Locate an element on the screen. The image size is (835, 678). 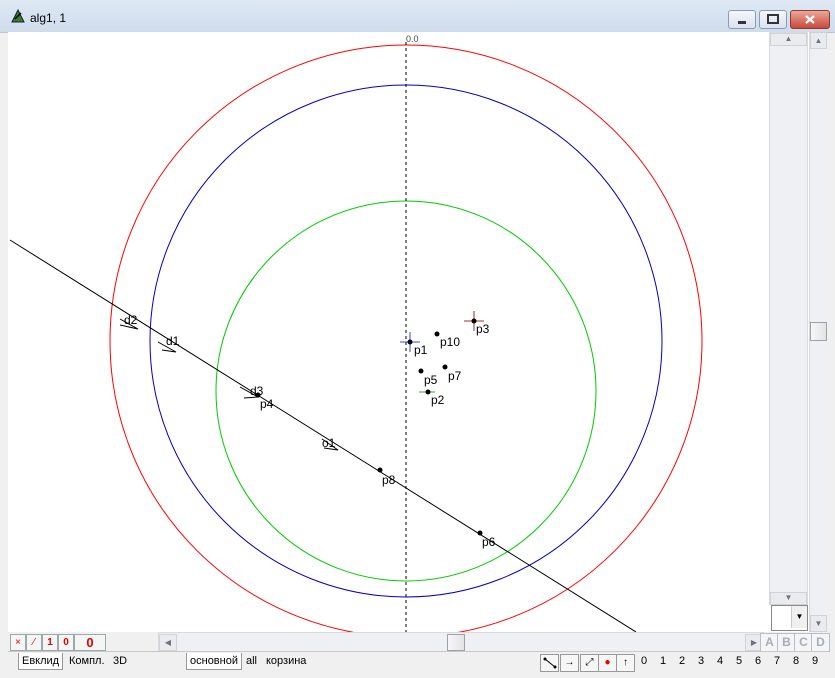
digit-2-button: 2 is located at coordinates (682, 661).